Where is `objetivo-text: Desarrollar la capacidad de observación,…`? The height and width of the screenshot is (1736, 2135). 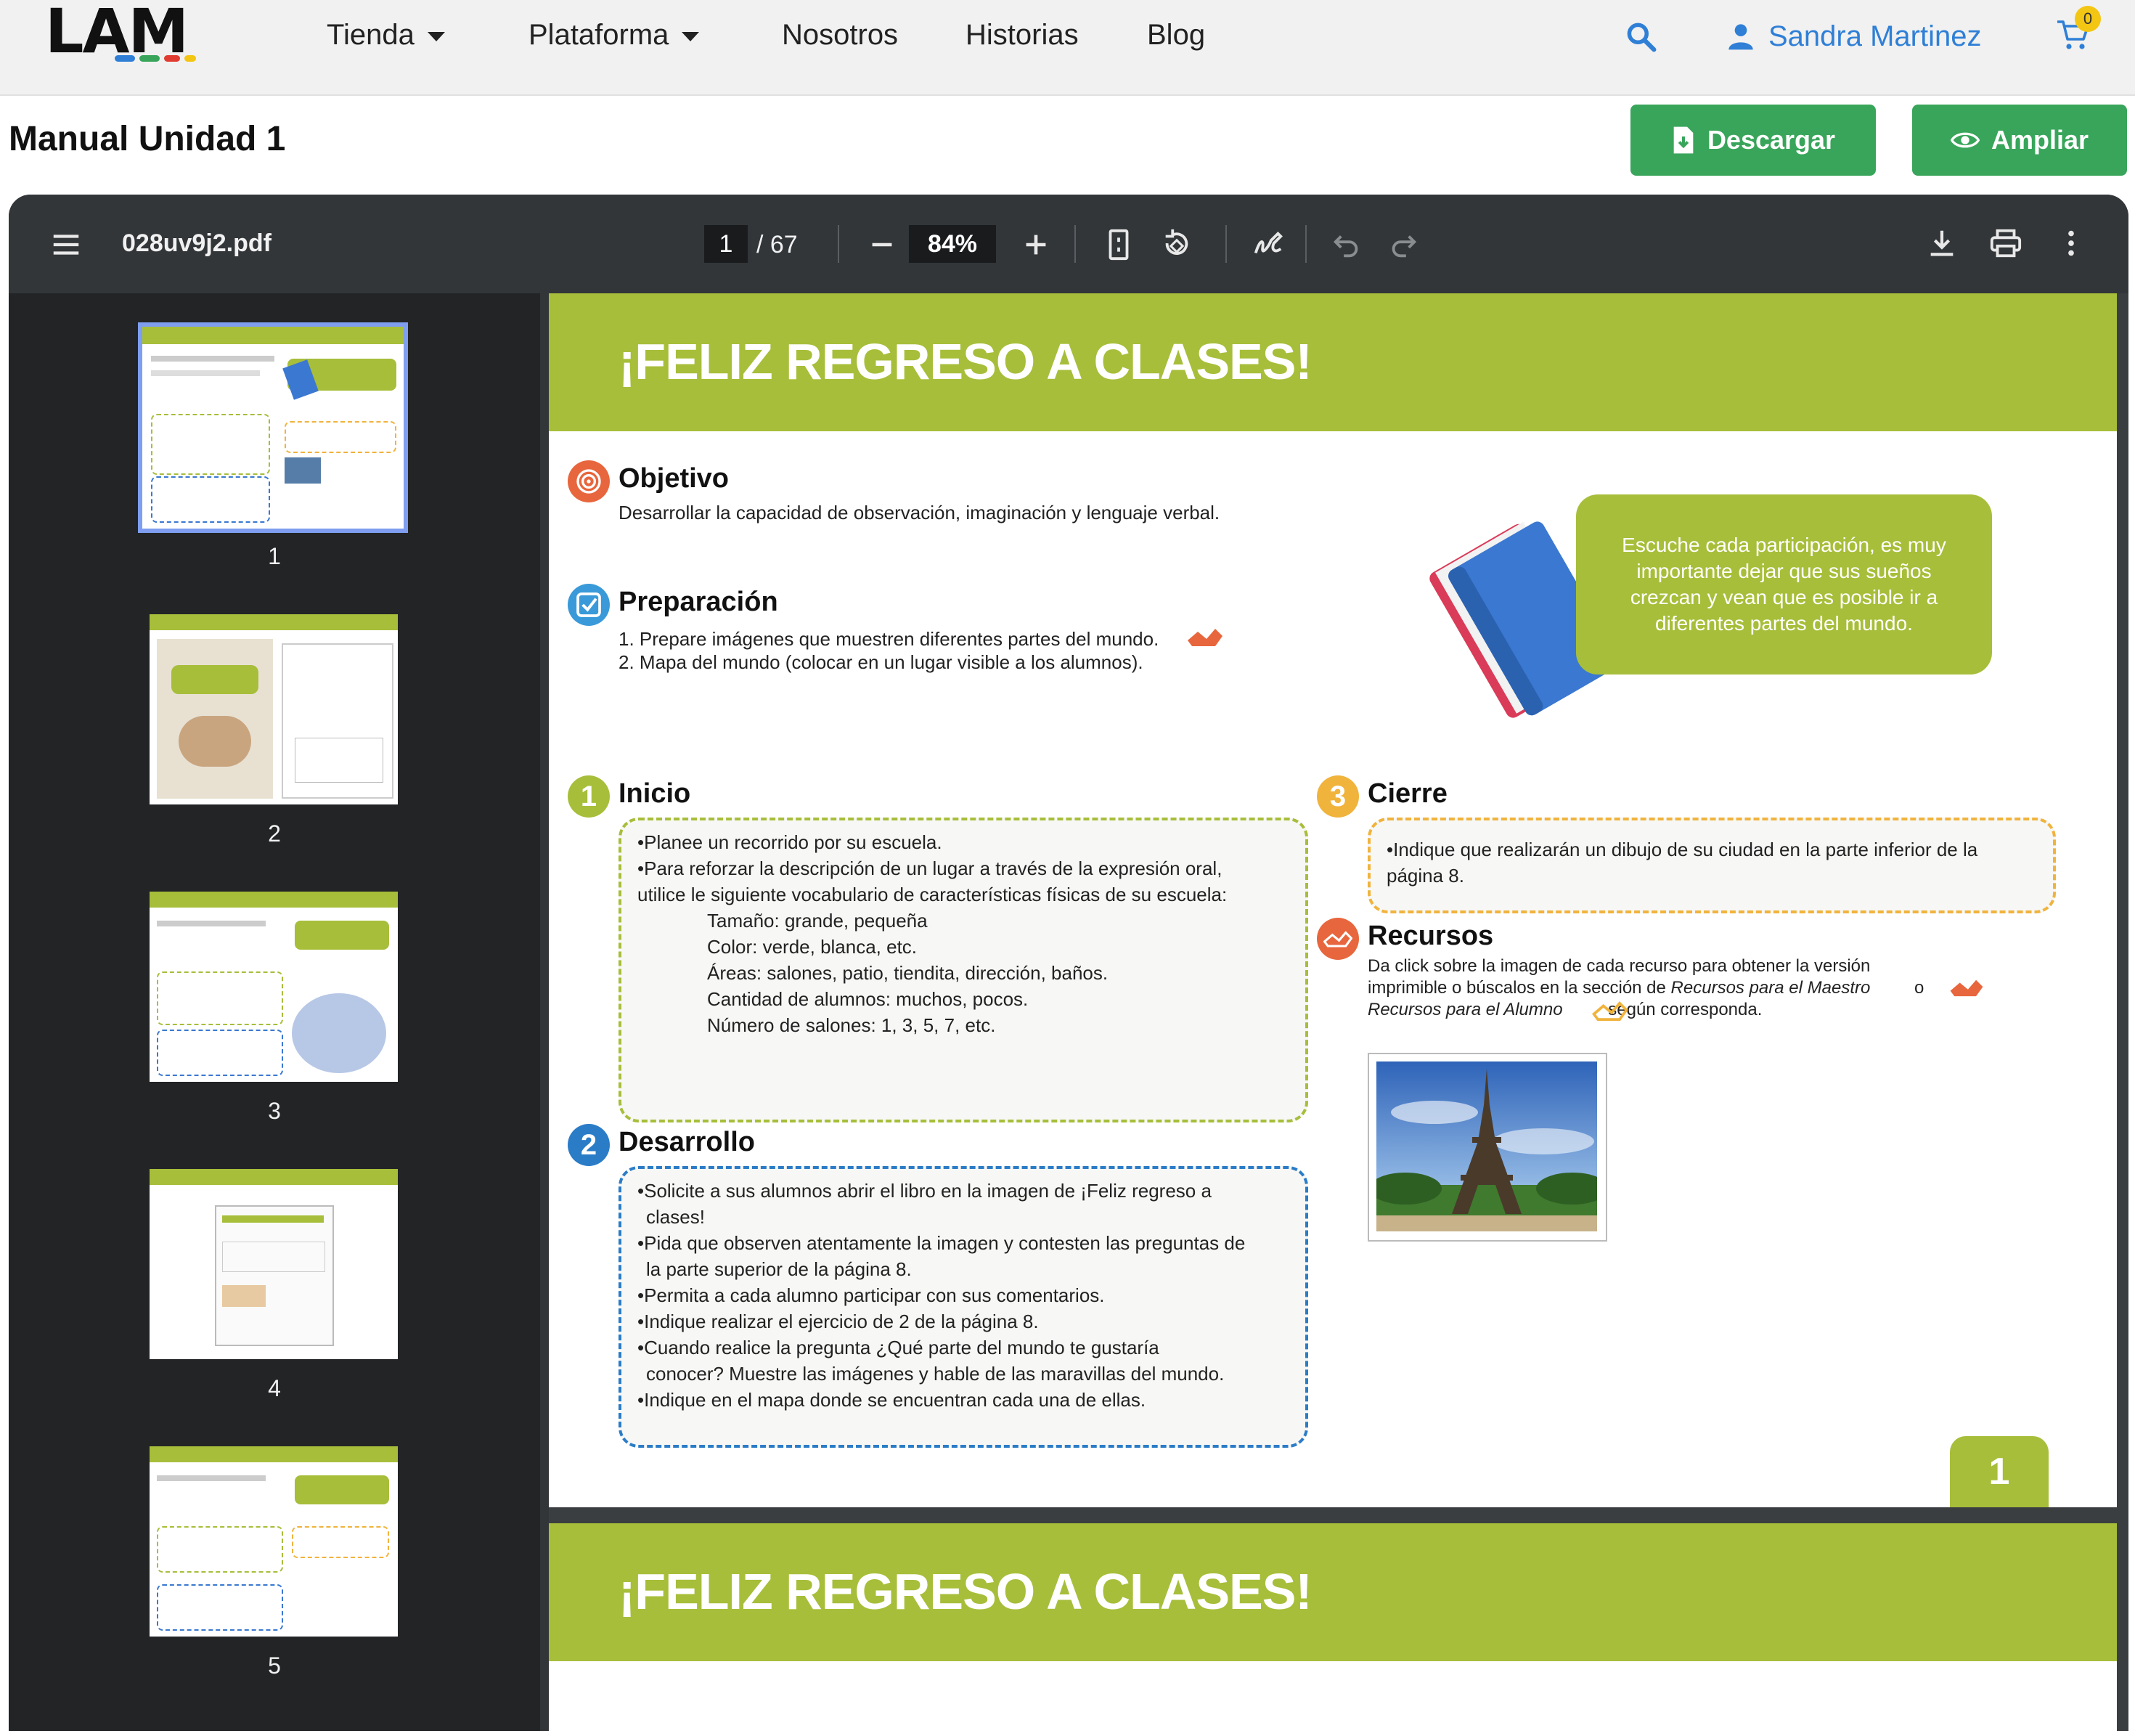 objetivo-text: Desarrollar la capacidad de observación,… is located at coordinates (920, 512).